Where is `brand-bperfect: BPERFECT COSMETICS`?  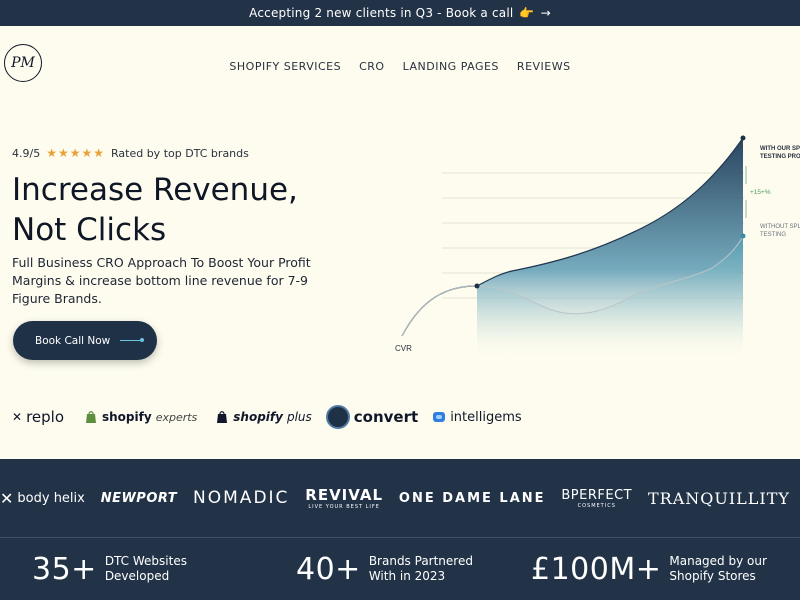 brand-bperfect: BPERFECT COSMETICS is located at coordinates (596, 498).